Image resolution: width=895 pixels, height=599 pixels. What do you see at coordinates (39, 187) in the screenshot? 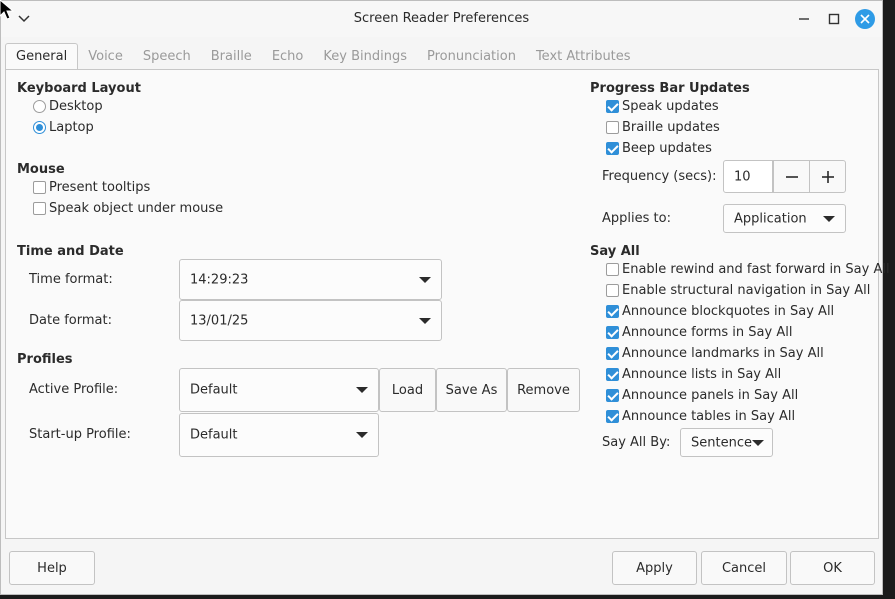
I see `present-tooltips-checkbox` at bounding box center [39, 187].